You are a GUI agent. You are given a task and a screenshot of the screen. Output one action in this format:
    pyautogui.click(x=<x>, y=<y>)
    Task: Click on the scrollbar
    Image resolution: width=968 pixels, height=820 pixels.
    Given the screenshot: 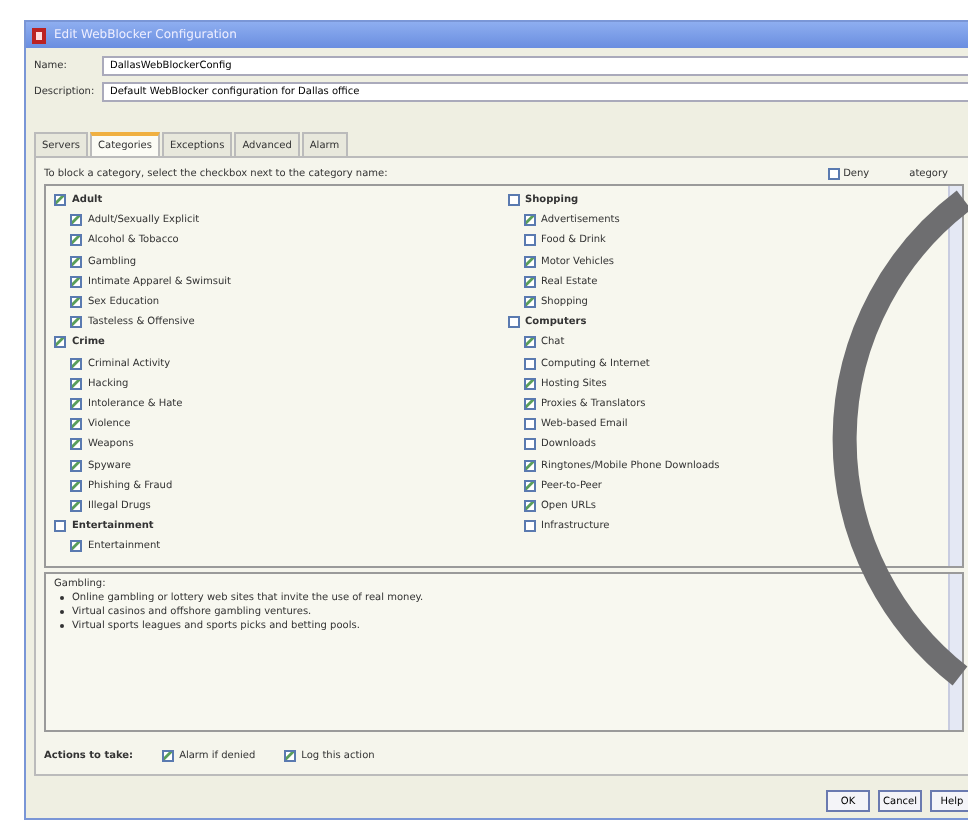 What is the action you would take?
    pyautogui.click(x=955, y=376)
    